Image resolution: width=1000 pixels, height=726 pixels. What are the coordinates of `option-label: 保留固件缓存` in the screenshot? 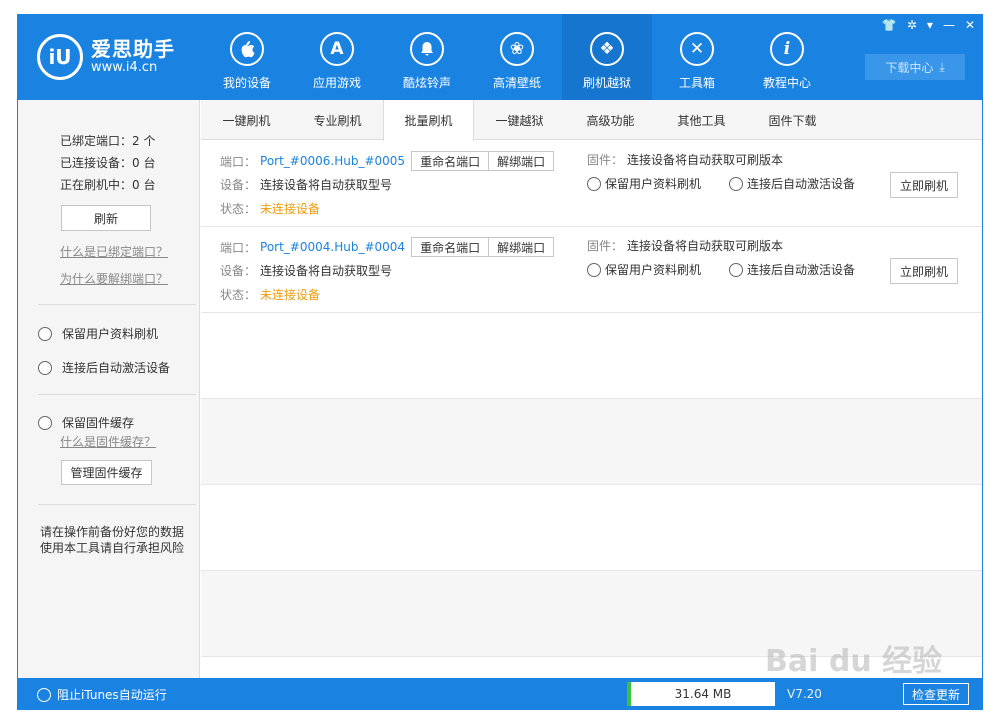 It's located at (98, 423).